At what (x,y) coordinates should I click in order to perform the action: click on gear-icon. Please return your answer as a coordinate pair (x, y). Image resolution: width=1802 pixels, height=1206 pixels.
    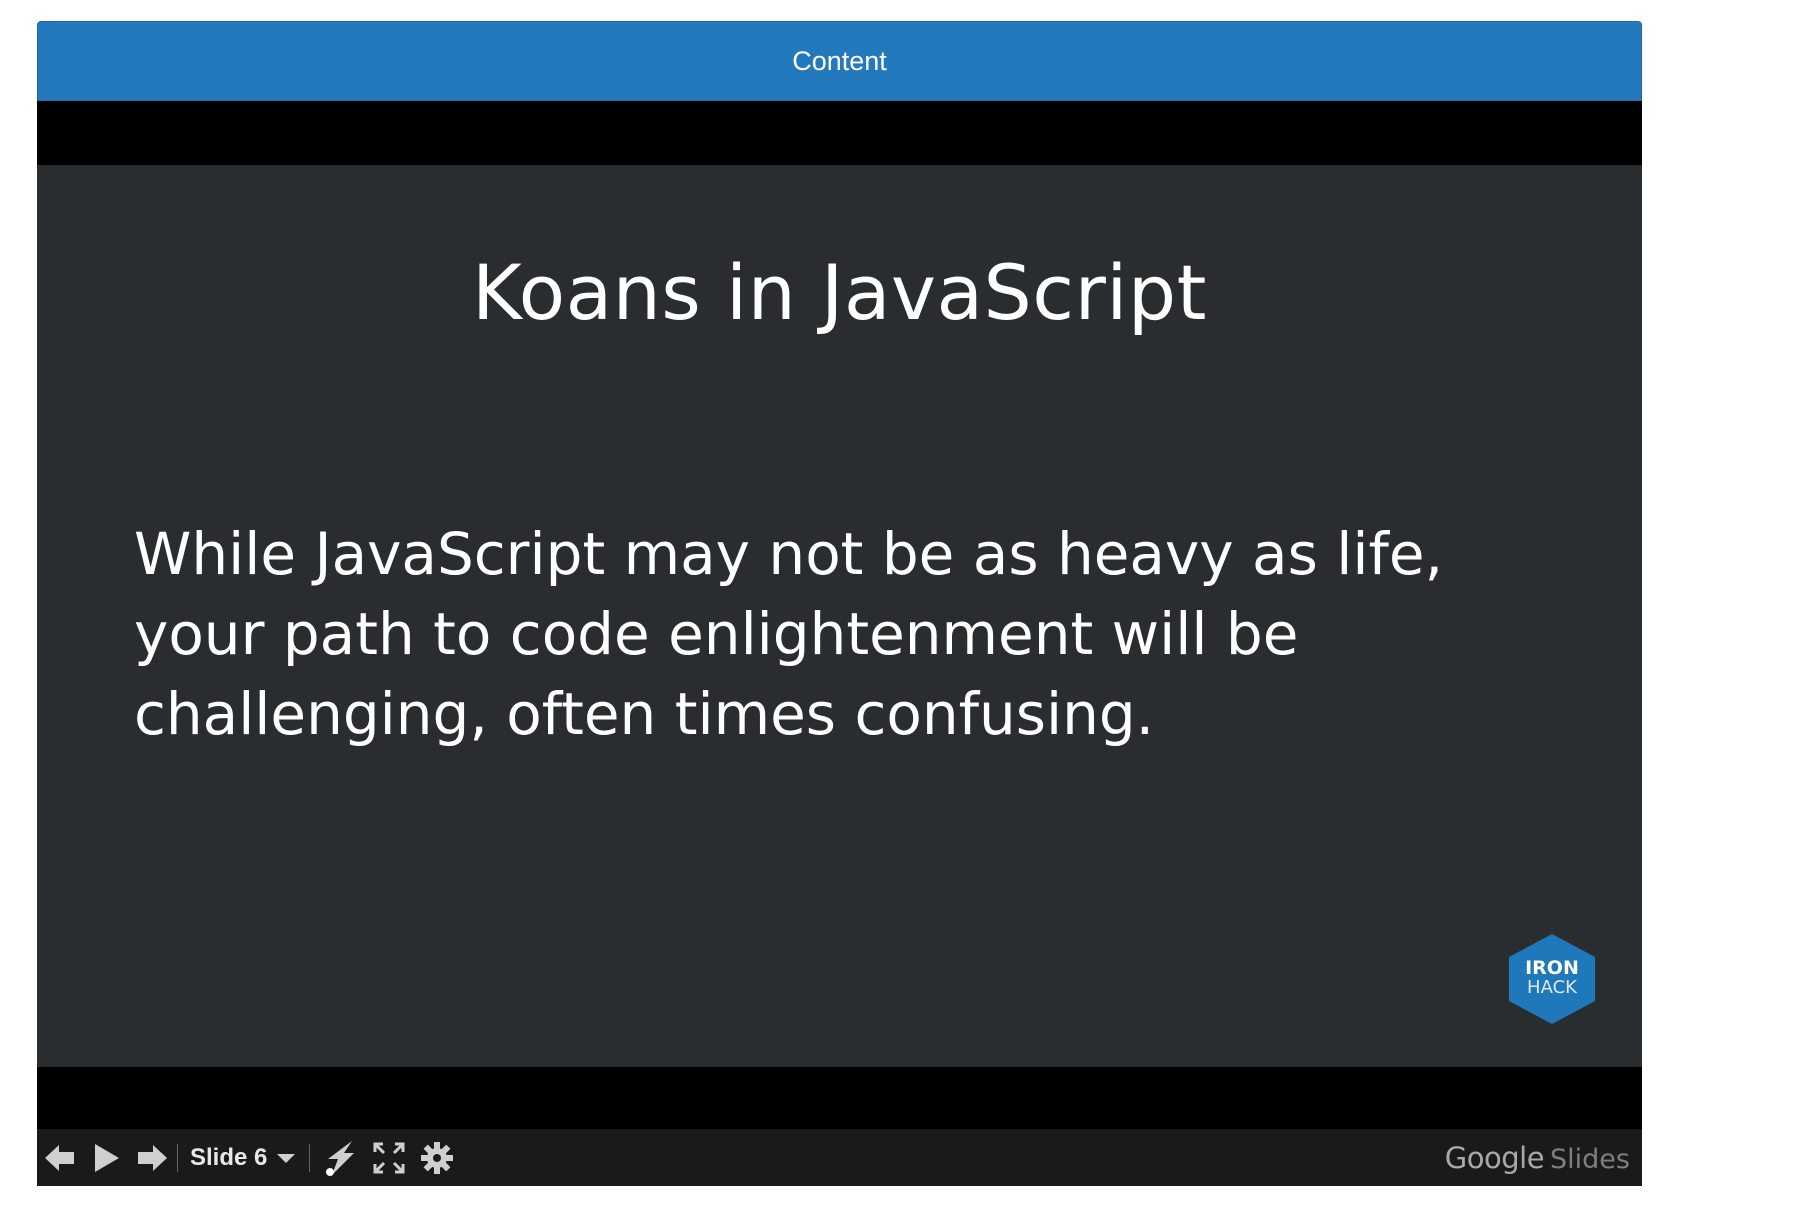
    Looking at the image, I should click on (437, 1157).